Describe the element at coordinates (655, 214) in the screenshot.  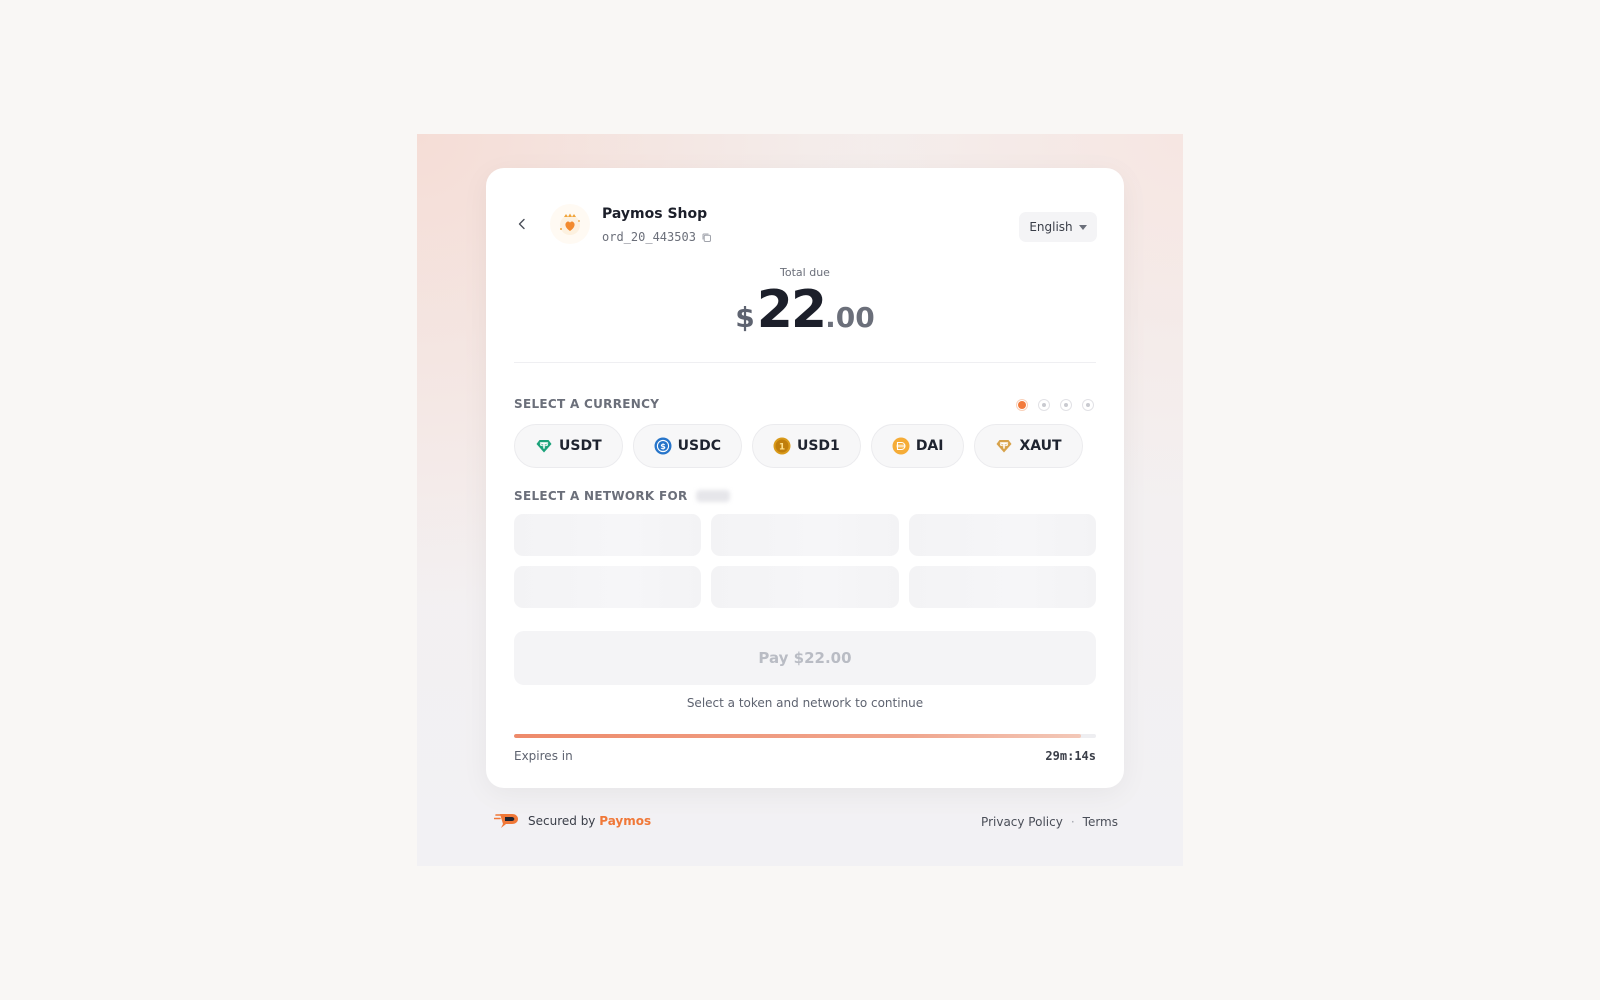
I see `shop-name: Paymos Shop` at that location.